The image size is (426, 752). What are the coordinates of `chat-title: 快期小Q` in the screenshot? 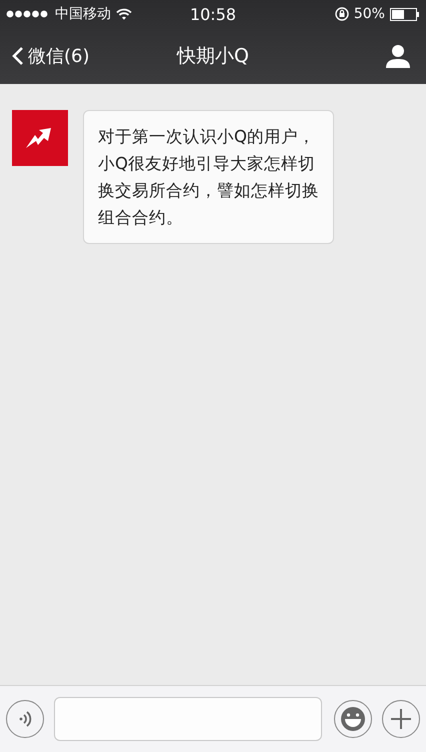 It's located at (213, 56).